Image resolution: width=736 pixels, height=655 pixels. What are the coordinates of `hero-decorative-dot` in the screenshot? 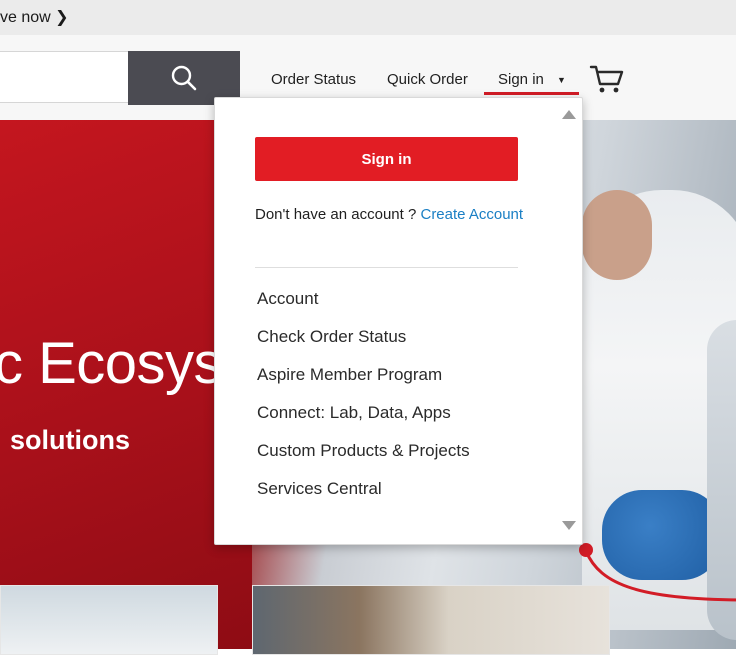 It's located at (586, 550).